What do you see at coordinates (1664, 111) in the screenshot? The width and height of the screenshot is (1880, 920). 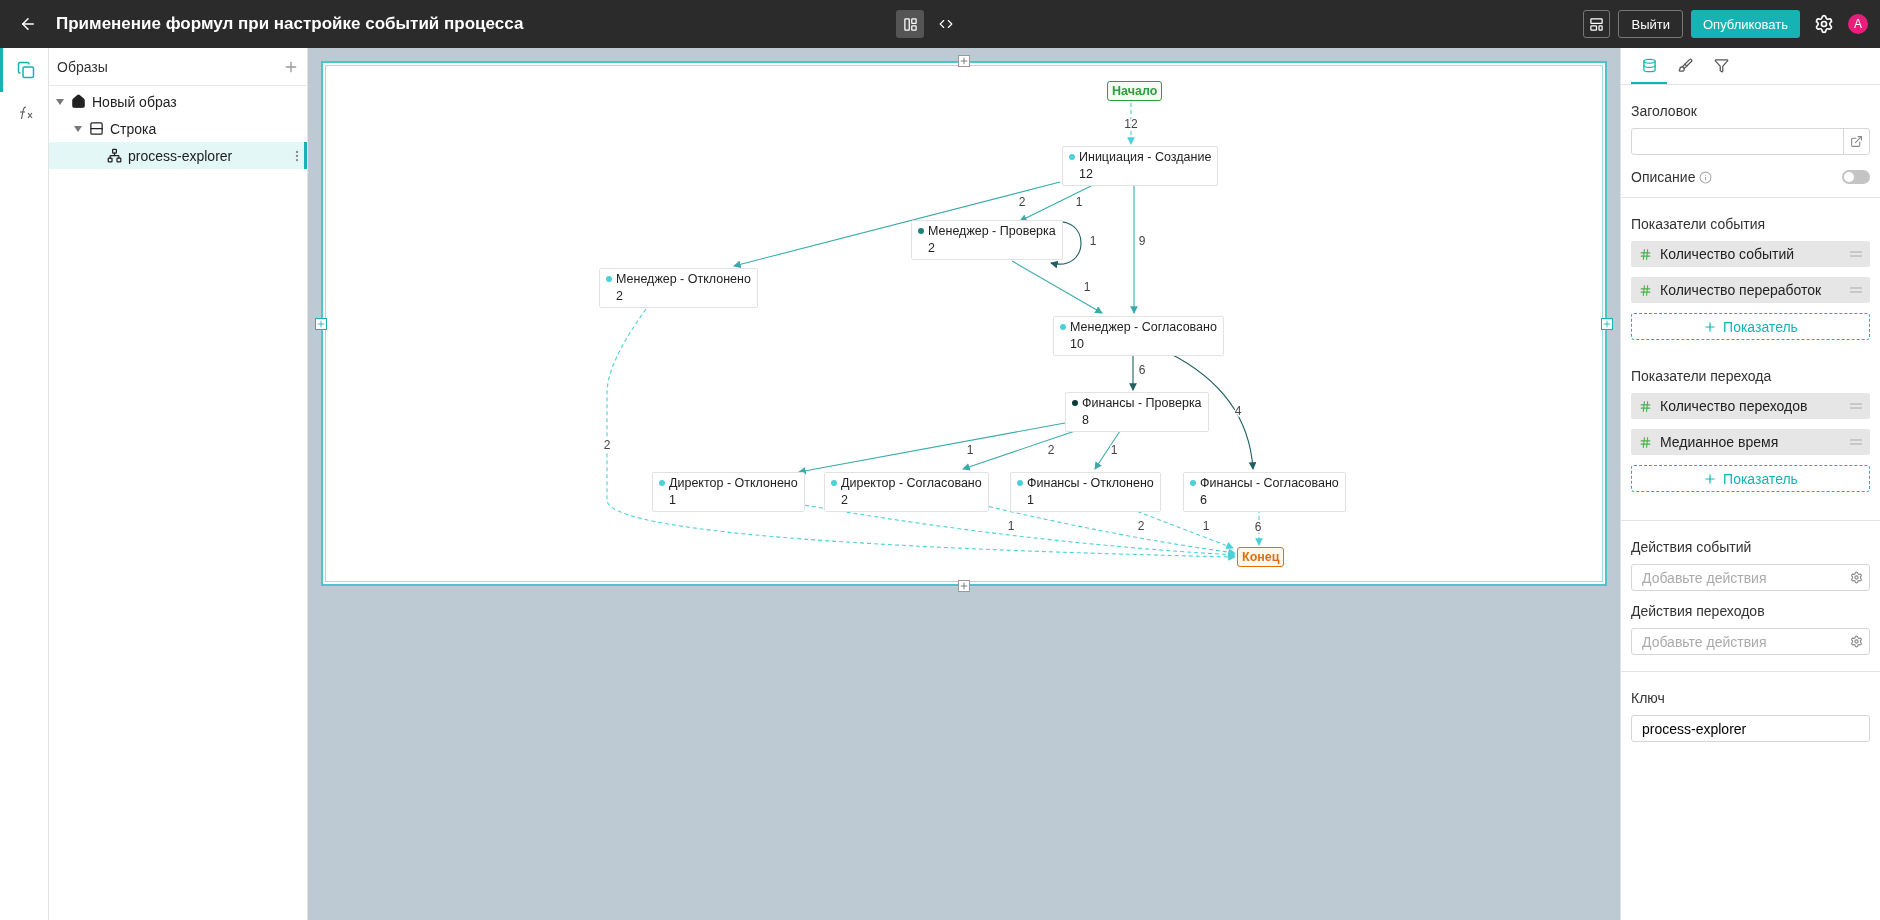 I see `field-label: Заголовок` at bounding box center [1664, 111].